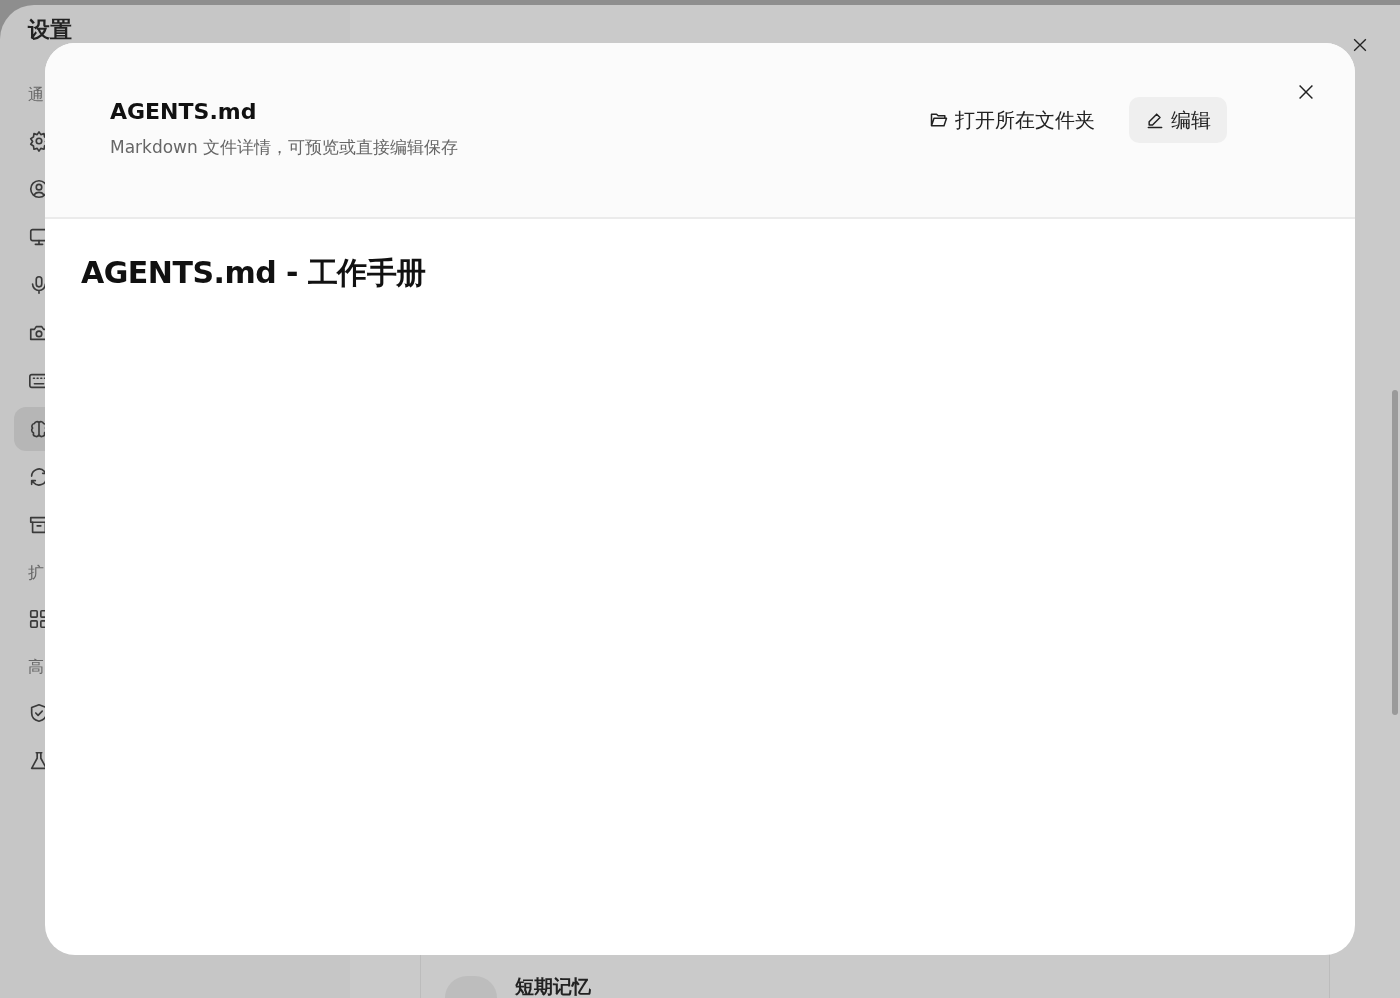  Describe the element at coordinates (1395, 552) in the screenshot. I see `scrollbar` at that location.